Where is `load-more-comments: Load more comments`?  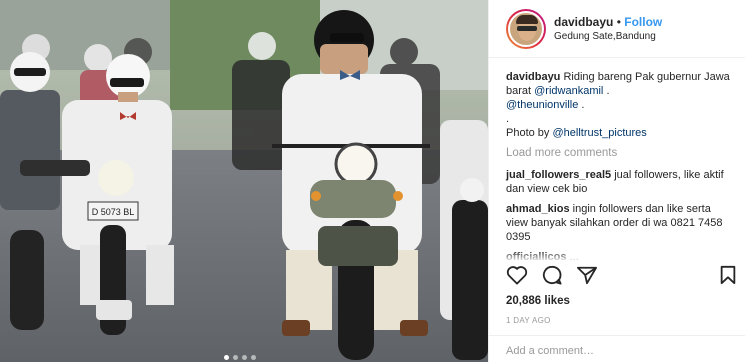
load-more-comments: Load more comments is located at coordinates (620, 153).